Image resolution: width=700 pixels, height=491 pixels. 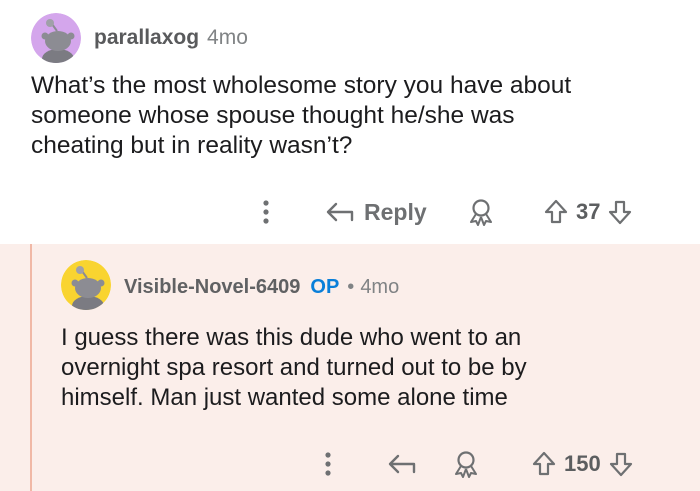 What do you see at coordinates (273, 115) in the screenshot?
I see `comment-body-line: someone whose spouse thought he/she was` at bounding box center [273, 115].